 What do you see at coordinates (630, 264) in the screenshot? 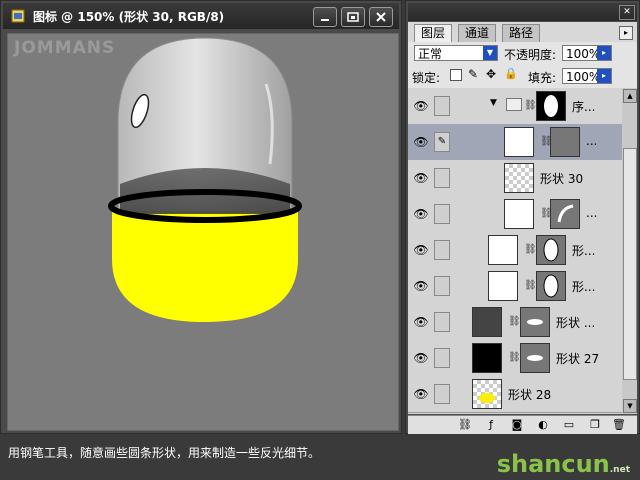
I see `scroll-thumb` at bounding box center [630, 264].